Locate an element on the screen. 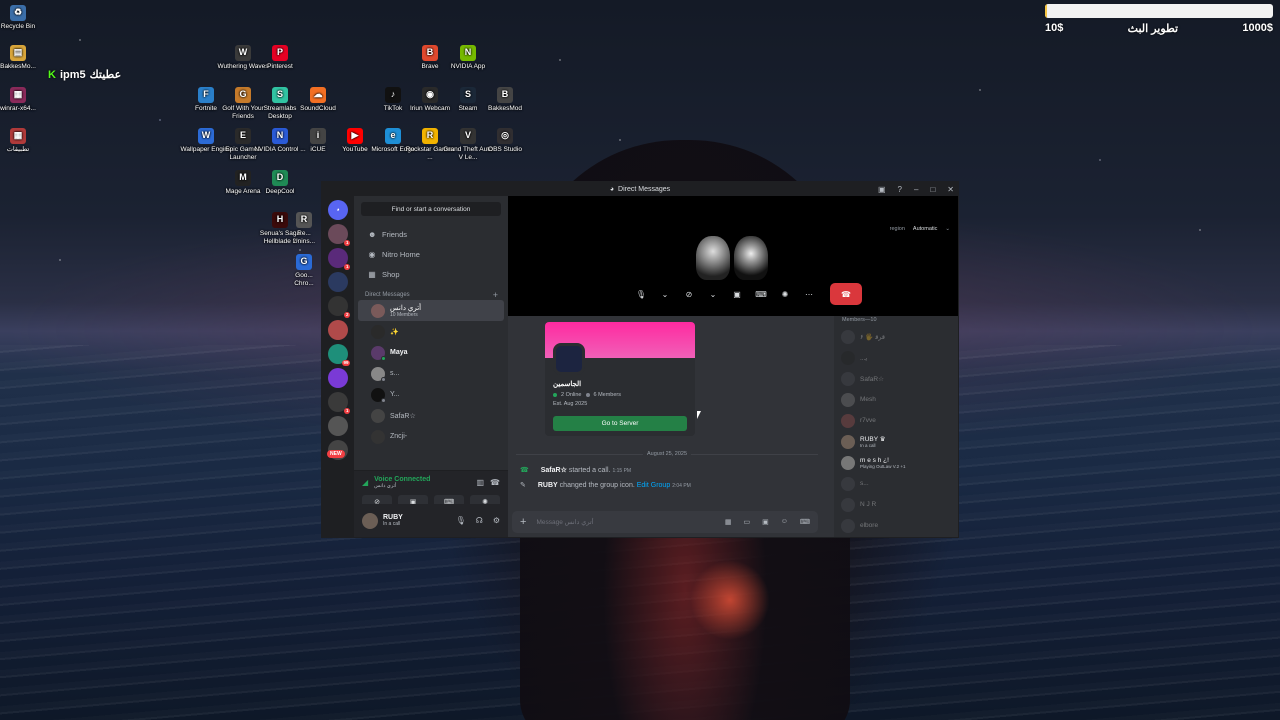 The image size is (1280, 720). activity-icon: ⌨ is located at coordinates (805, 522).